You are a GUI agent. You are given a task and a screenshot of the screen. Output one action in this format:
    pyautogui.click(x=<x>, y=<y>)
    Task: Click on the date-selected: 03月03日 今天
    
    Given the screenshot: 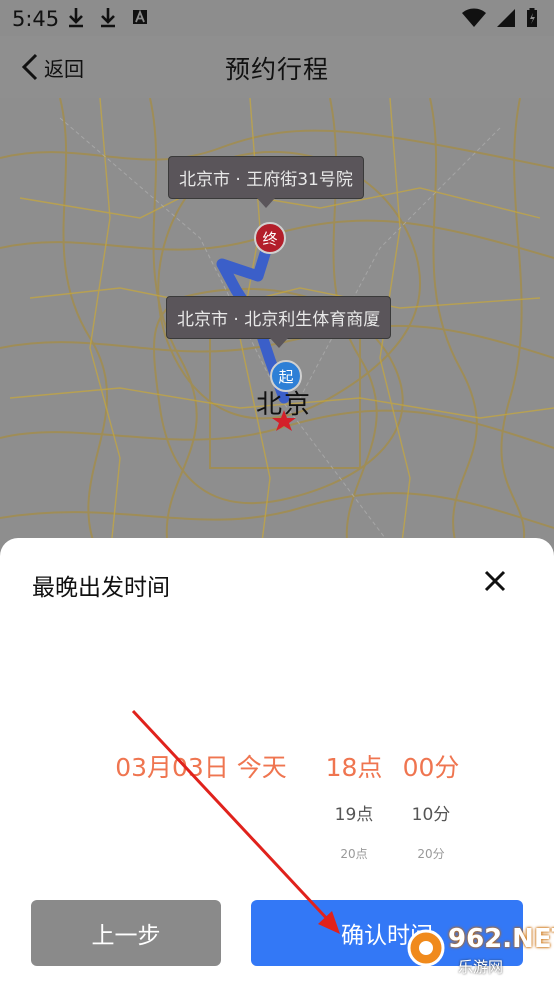 What is the action you would take?
    pyautogui.click(x=201, y=767)
    